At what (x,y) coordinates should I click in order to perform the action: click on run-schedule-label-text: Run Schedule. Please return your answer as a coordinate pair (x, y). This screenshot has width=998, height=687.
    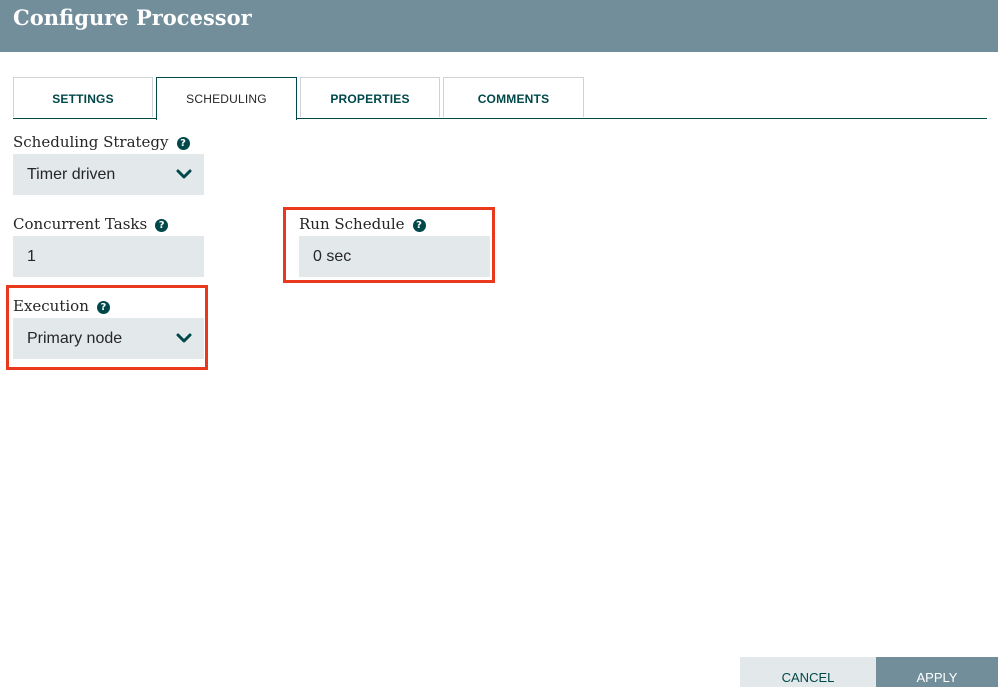
    Looking at the image, I should click on (352, 224).